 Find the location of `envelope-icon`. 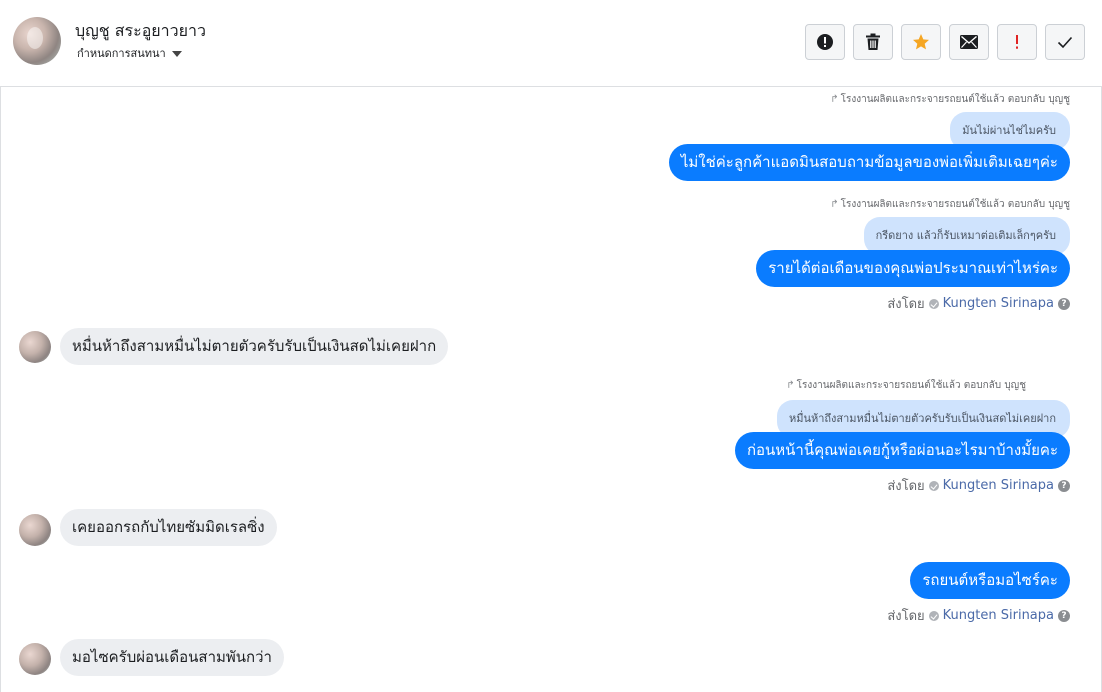

envelope-icon is located at coordinates (969, 42).